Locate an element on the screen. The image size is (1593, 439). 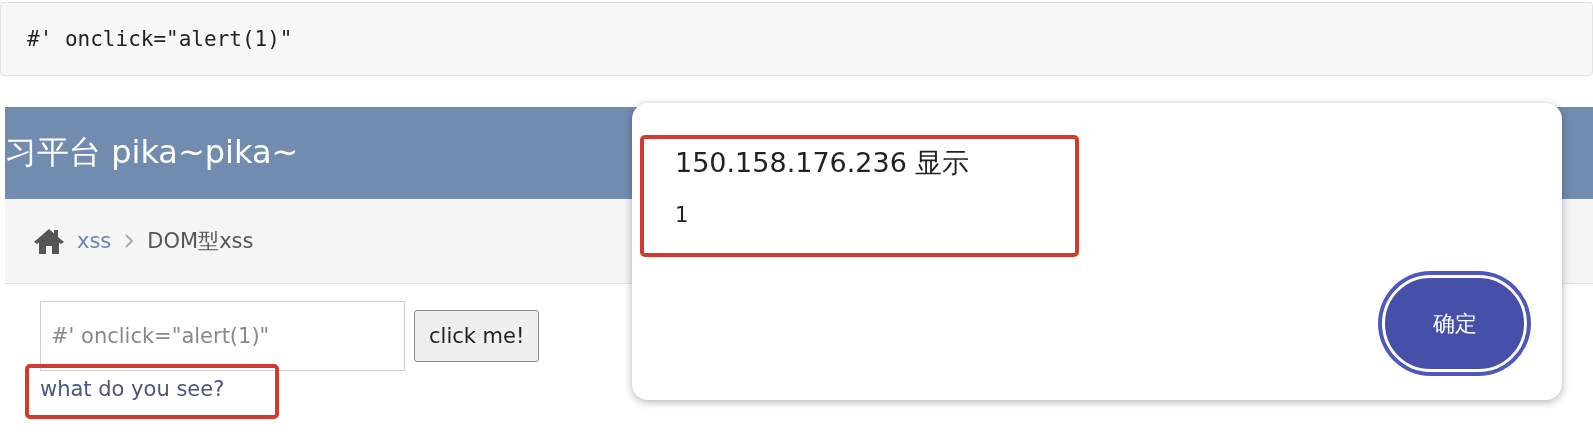
breadcrumb-link: xss is located at coordinates (94, 241).